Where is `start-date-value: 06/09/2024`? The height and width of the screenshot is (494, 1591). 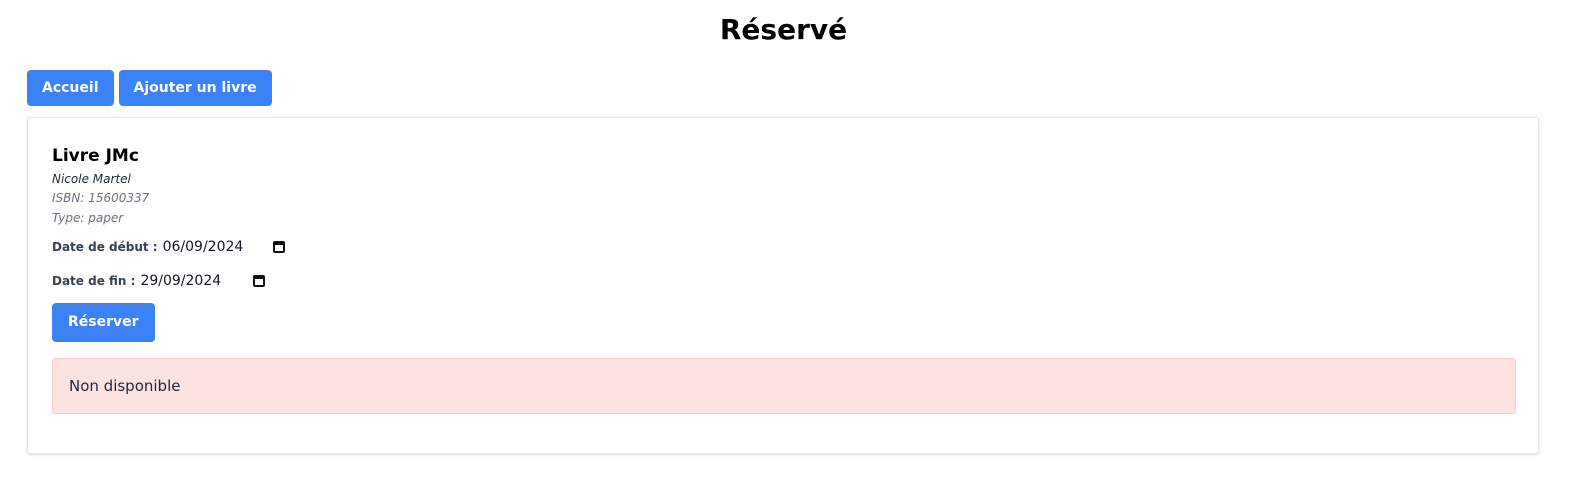 start-date-value: 06/09/2024 is located at coordinates (203, 247).